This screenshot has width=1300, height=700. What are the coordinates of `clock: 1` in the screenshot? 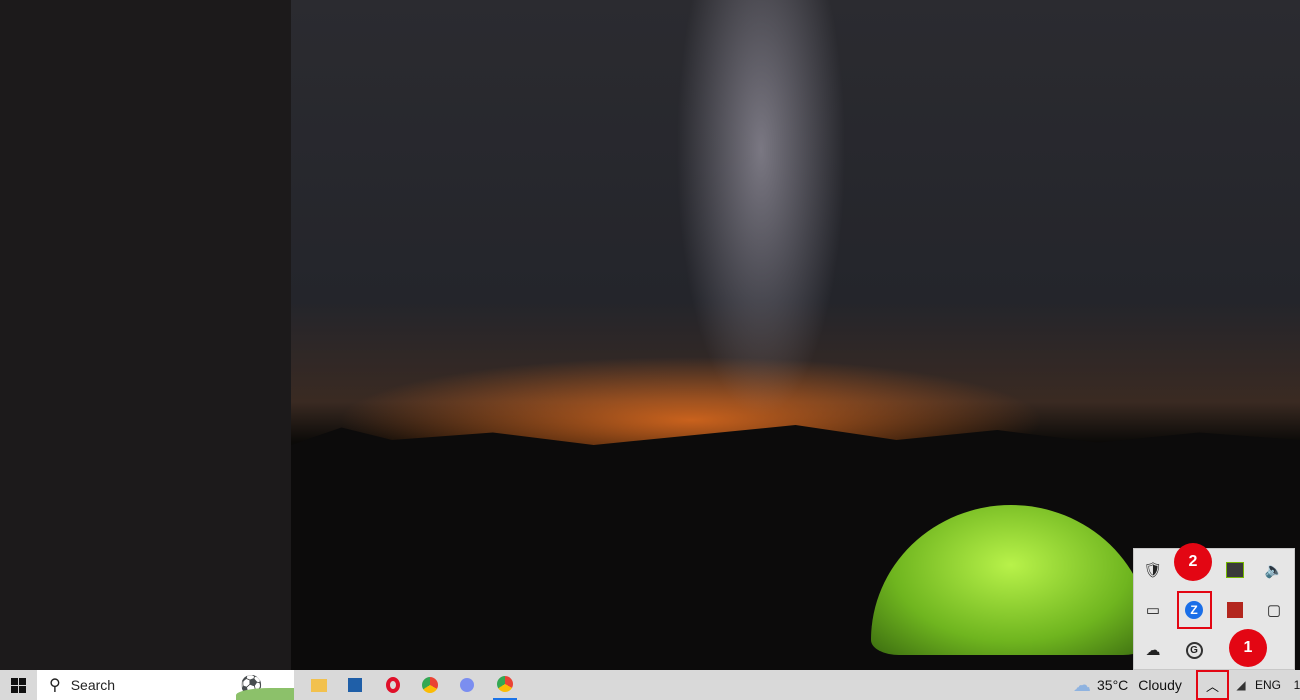 It's located at (1296, 685).